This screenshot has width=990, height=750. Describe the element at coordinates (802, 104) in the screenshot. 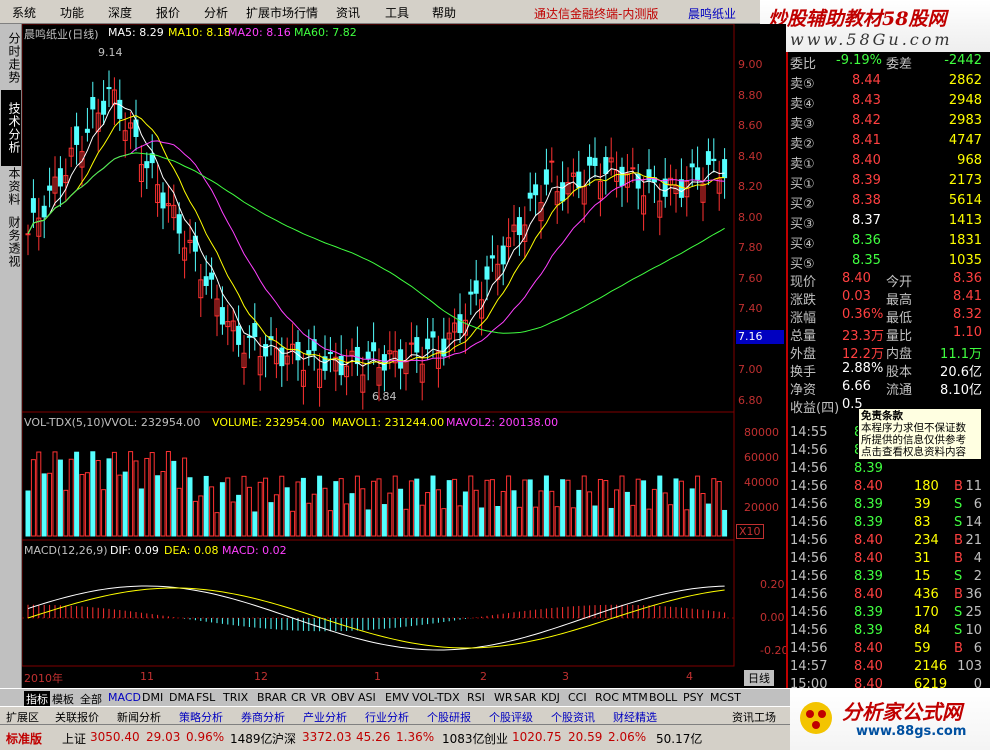

I see `sell-label: 卖④` at that location.